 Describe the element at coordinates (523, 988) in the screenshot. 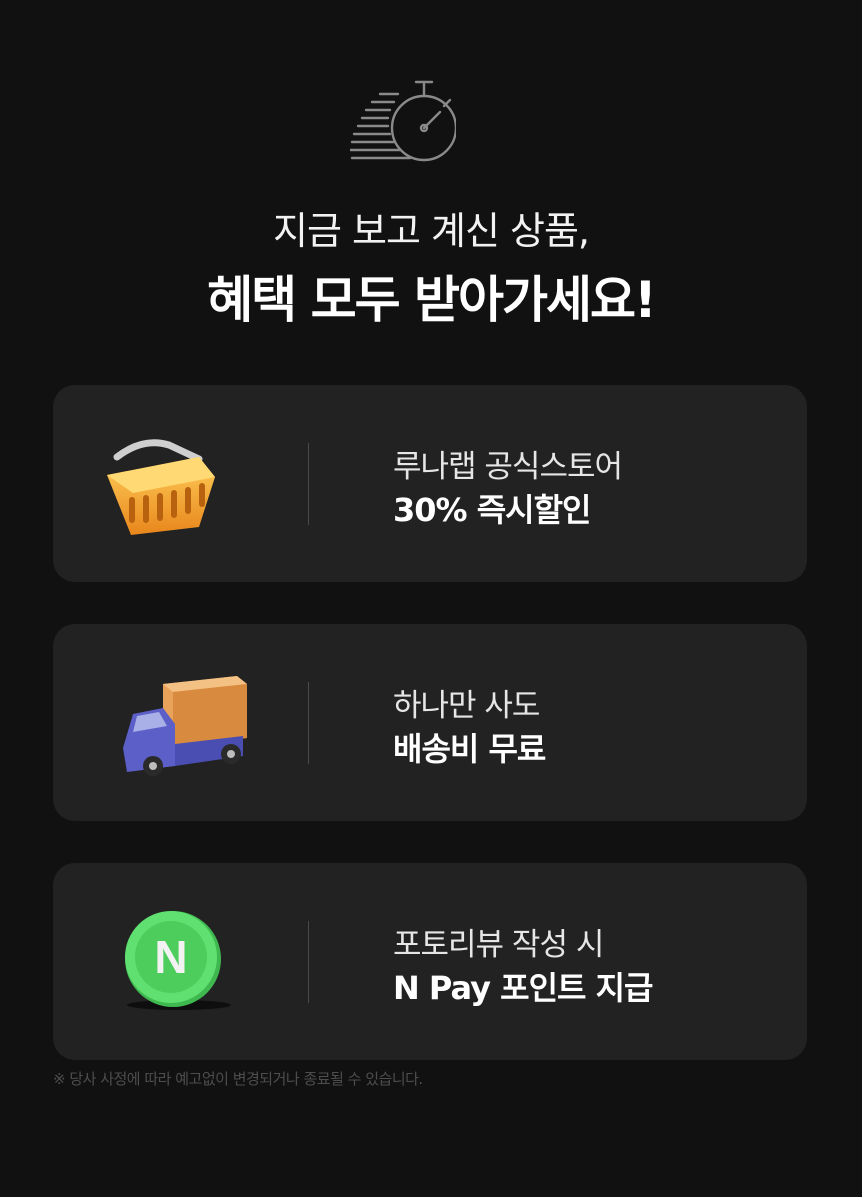

I see `benefit-highlight: N Pay 포인트 지급` at that location.